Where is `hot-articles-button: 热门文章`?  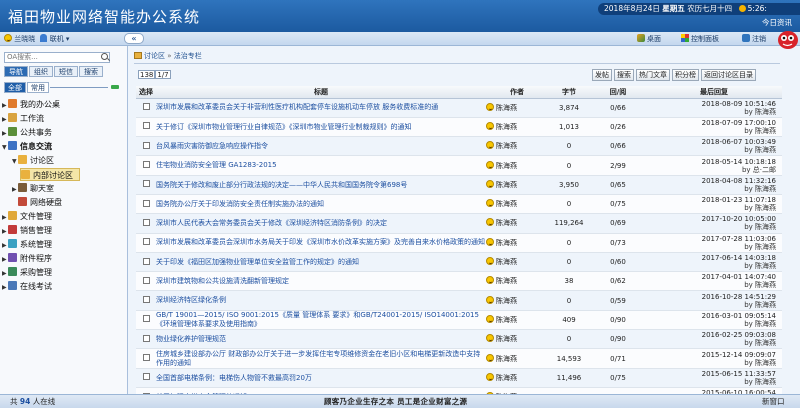 hot-articles-button: 热门文章 is located at coordinates (653, 75).